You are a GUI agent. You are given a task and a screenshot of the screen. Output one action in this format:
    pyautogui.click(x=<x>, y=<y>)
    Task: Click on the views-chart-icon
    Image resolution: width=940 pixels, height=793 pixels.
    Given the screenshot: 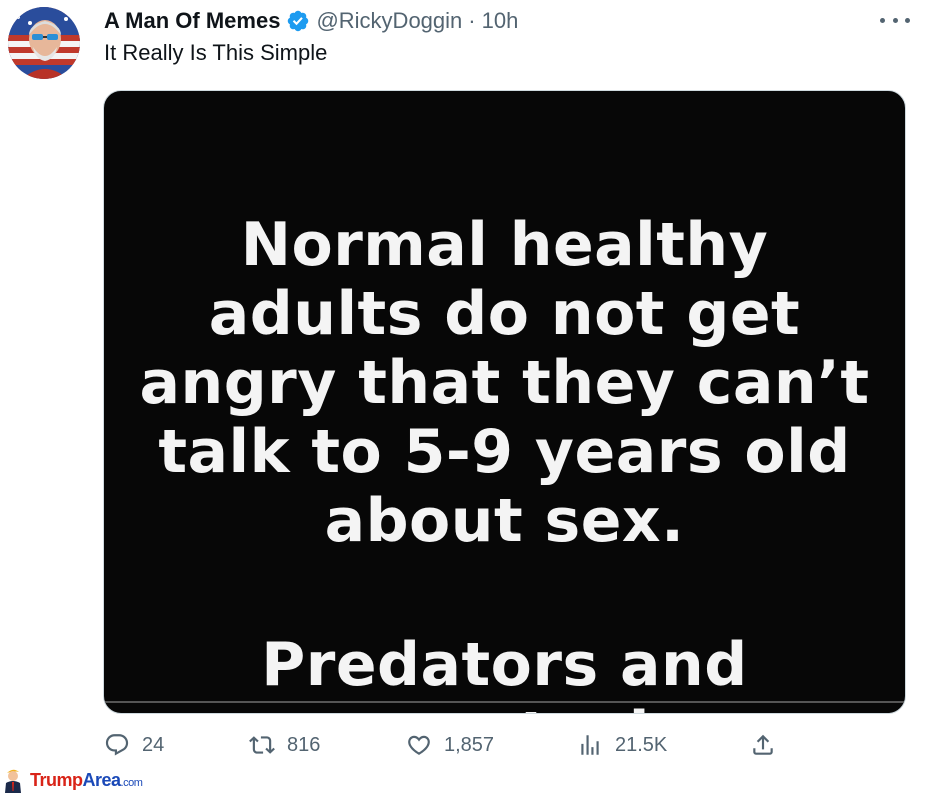 What is the action you would take?
    pyautogui.click(x=590, y=745)
    